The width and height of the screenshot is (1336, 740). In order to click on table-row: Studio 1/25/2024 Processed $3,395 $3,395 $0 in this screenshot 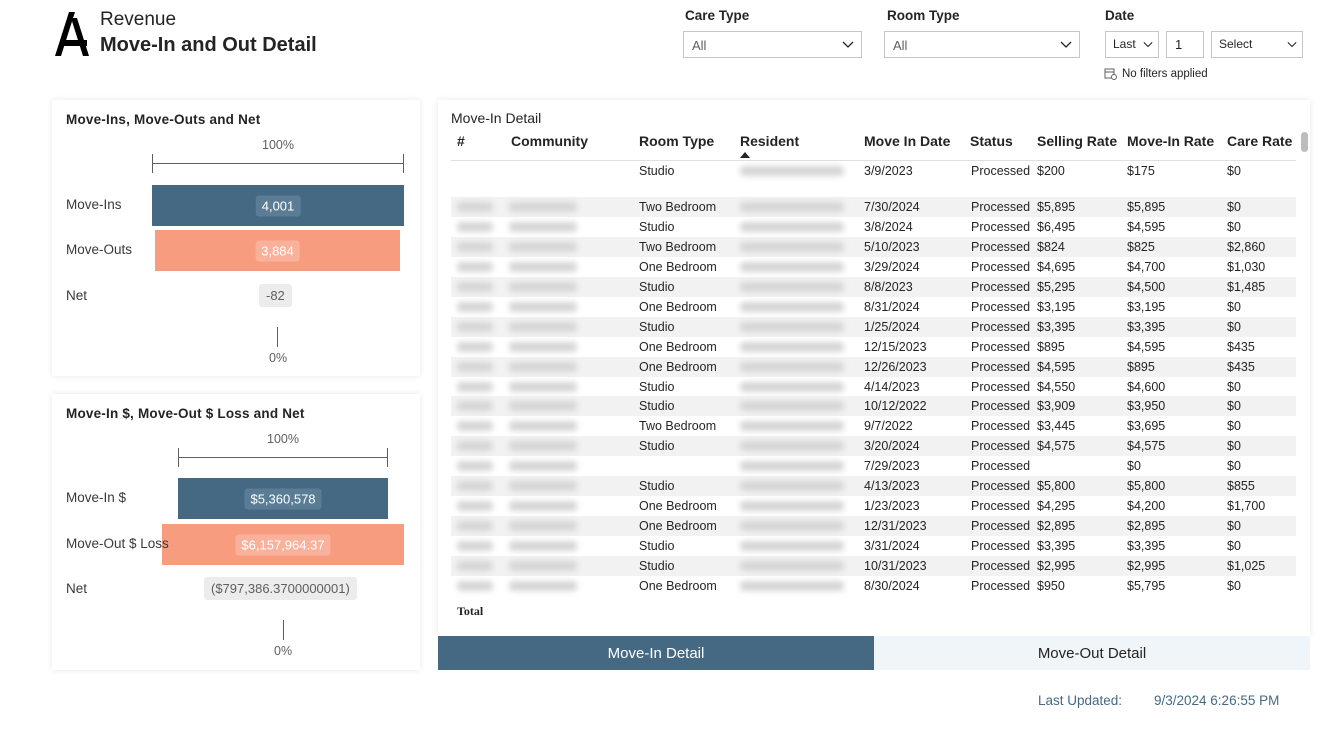, I will do `click(873, 327)`.